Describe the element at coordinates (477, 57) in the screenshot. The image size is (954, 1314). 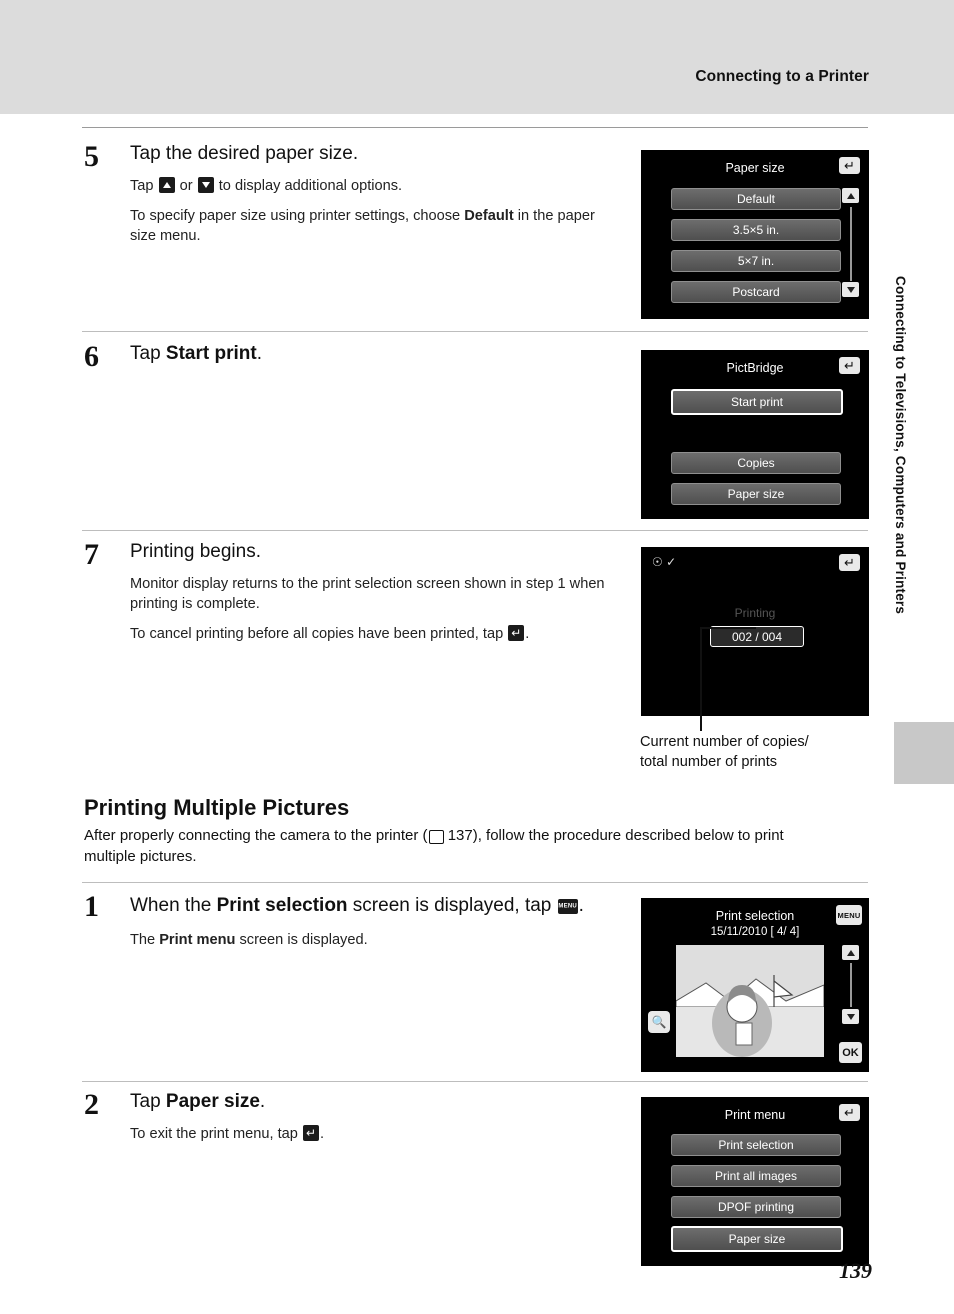
I see `page-header-band` at that location.